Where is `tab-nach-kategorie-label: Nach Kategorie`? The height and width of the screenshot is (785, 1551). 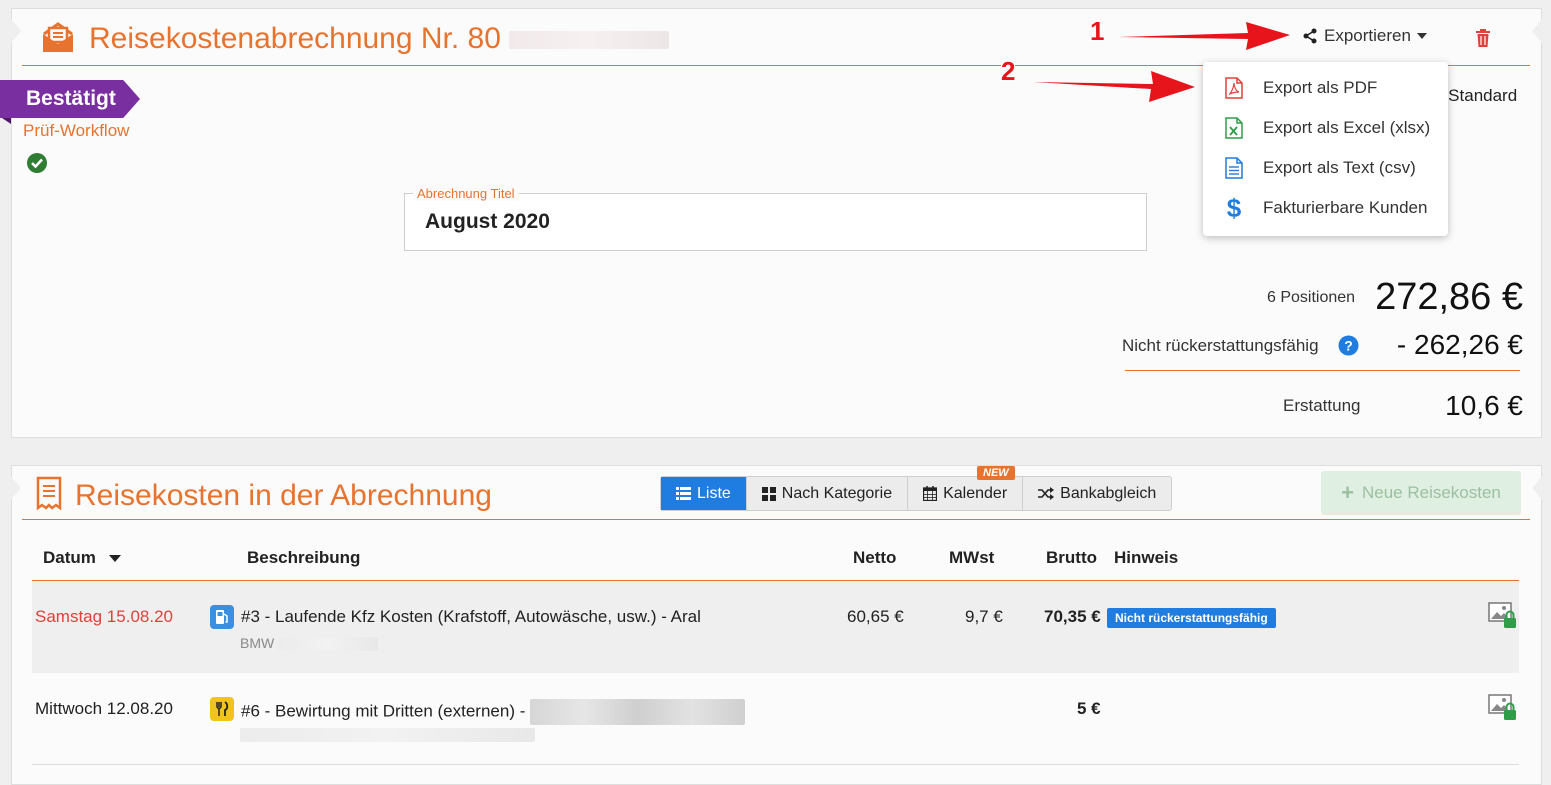 tab-nach-kategorie-label: Nach Kategorie is located at coordinates (837, 493).